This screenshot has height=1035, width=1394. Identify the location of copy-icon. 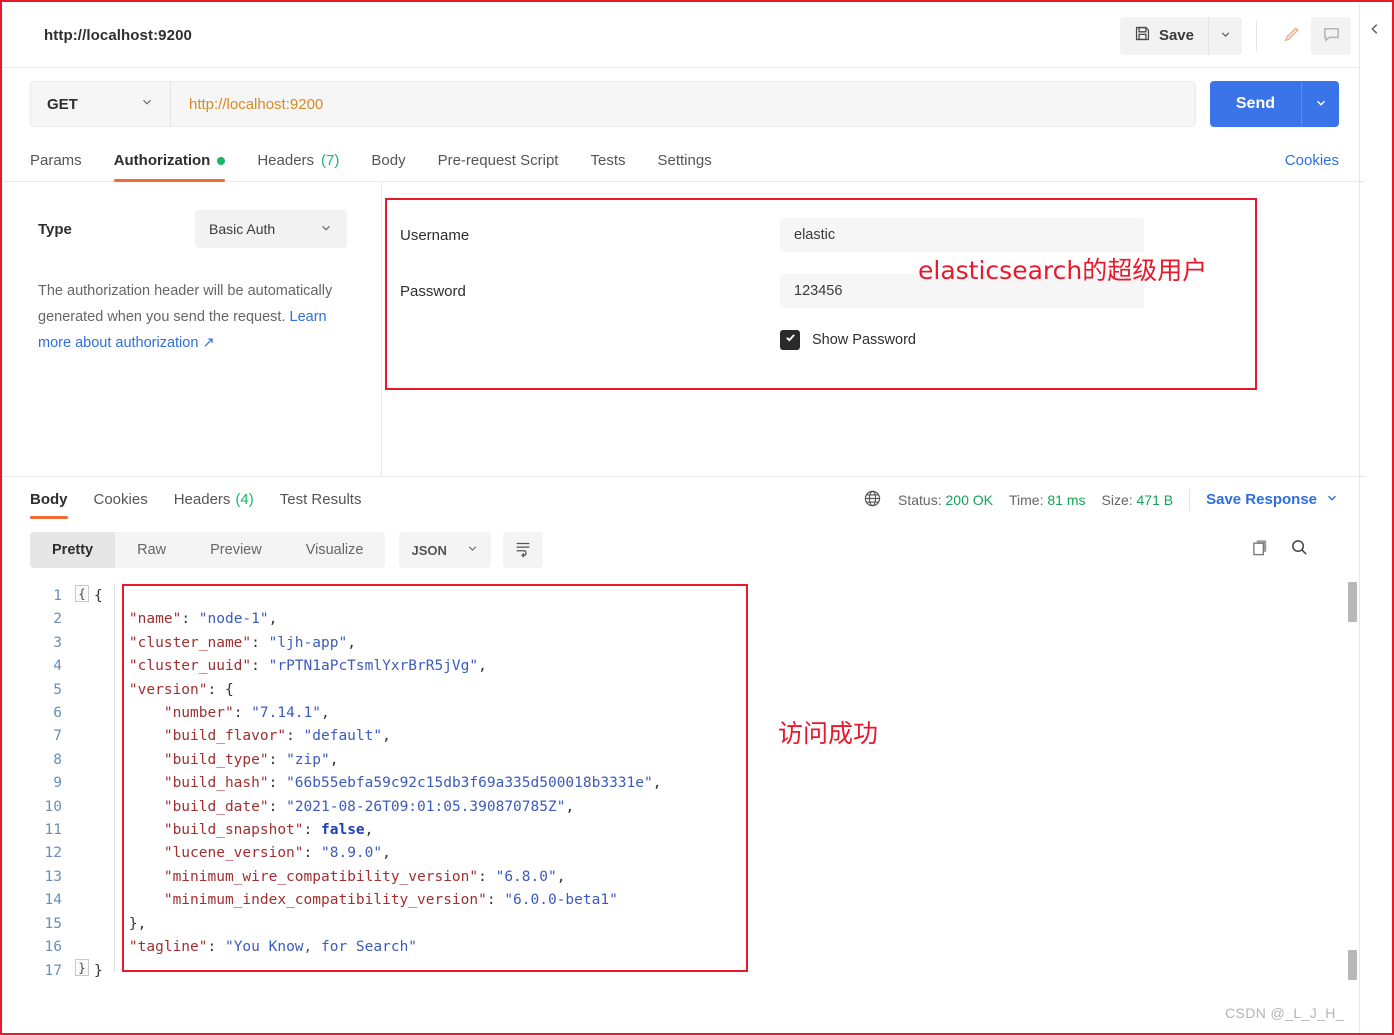
(1260, 550).